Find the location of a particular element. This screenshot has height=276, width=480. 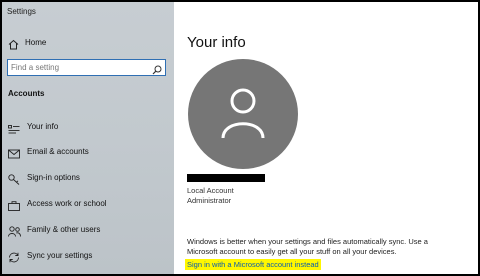

search-box is located at coordinates (86, 67).